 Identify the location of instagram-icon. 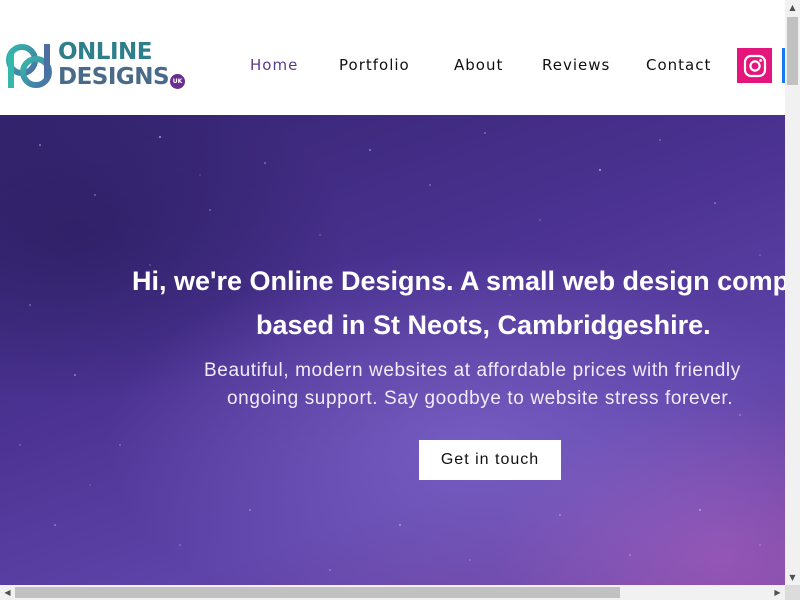
(754, 65).